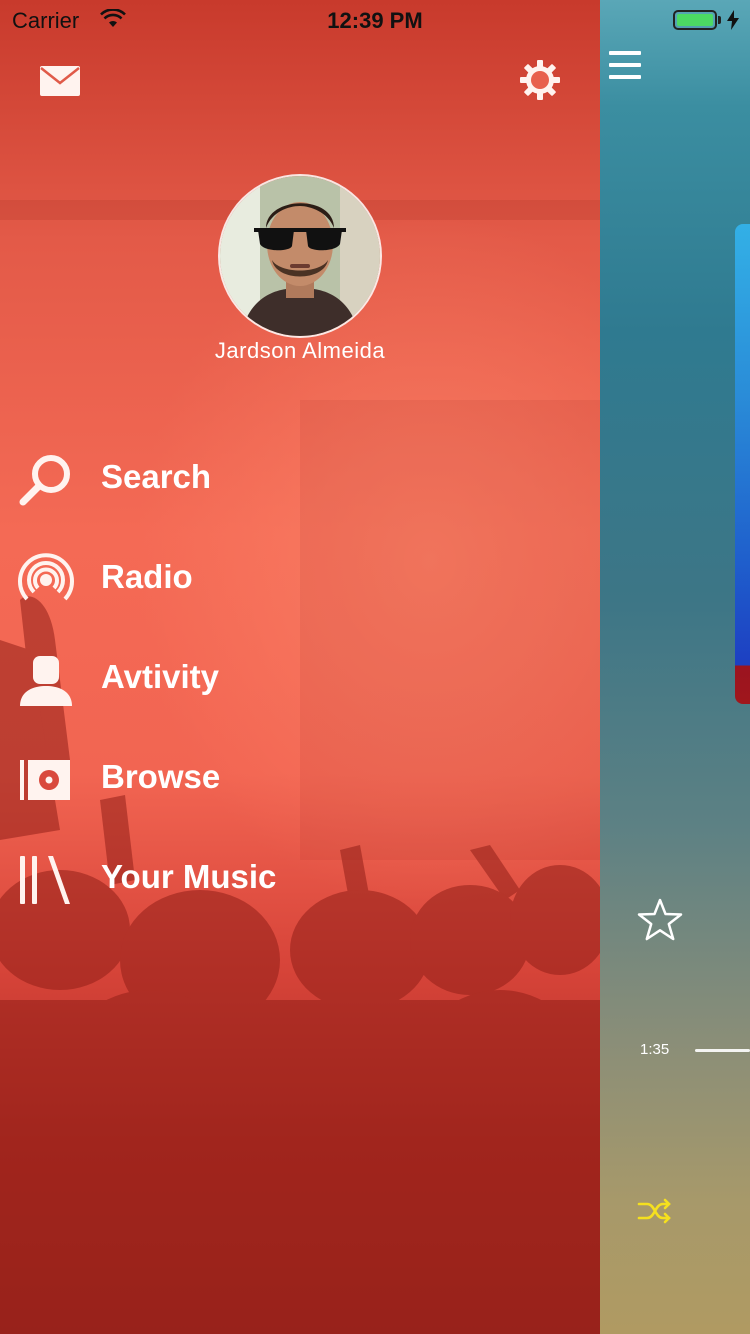  I want to click on album-art-card, so click(742, 464).